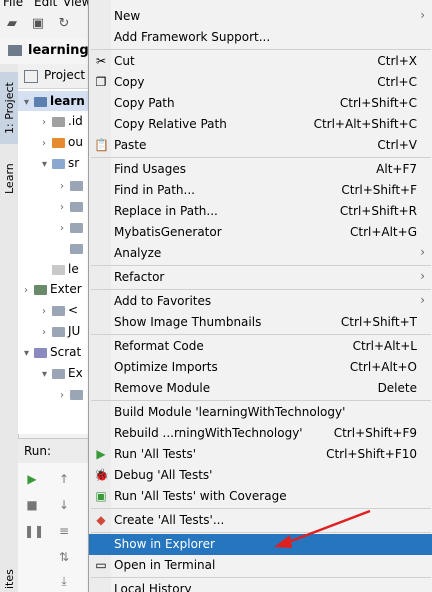  Describe the element at coordinates (322, 528) in the screenshot. I see `annotation-arrow-icon` at that location.